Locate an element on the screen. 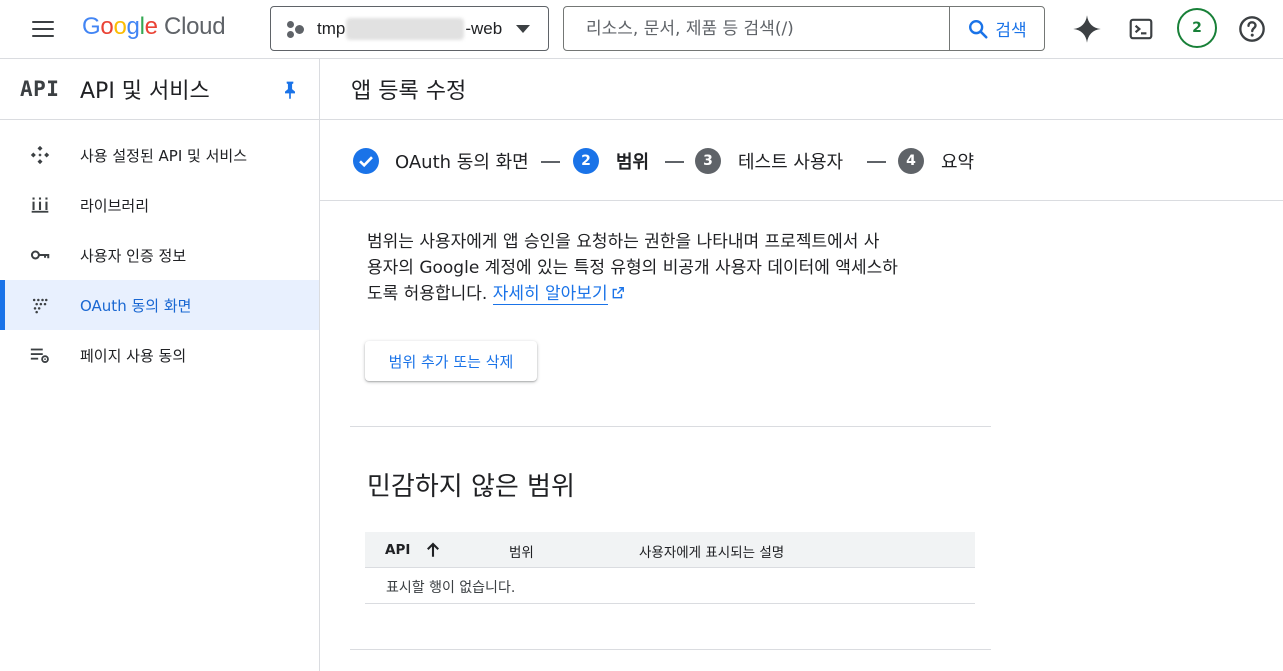 Image resolution: width=1283 pixels, height=671 pixels. logo-letter: e is located at coordinates (151, 26).